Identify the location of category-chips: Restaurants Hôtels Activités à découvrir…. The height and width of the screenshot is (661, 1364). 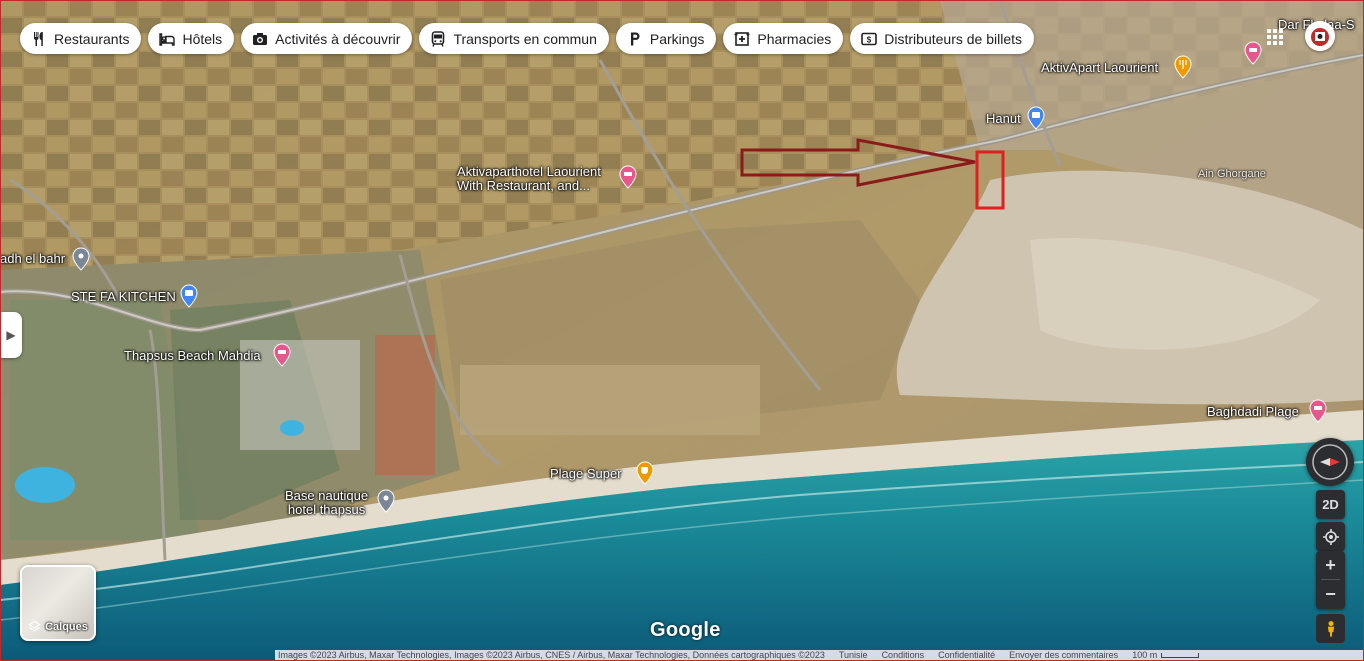
(527, 38).